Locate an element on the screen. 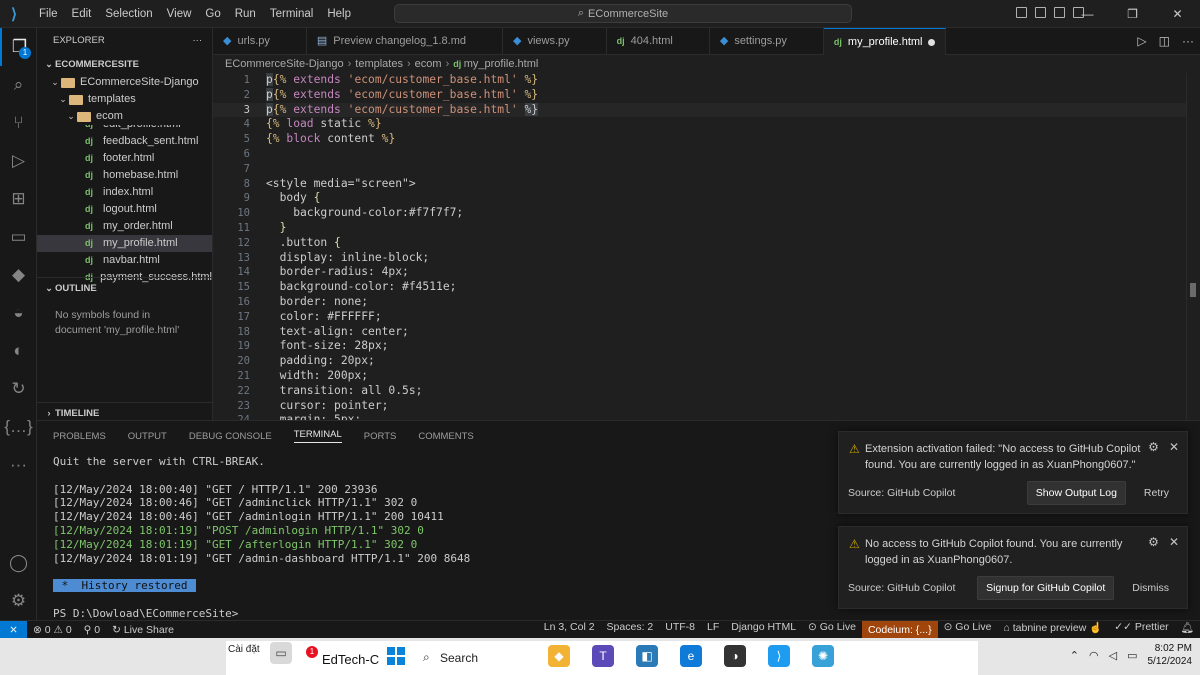 This screenshot has height=675, width=1200. close-window-button: ✕ is located at coordinates (1177, 14).